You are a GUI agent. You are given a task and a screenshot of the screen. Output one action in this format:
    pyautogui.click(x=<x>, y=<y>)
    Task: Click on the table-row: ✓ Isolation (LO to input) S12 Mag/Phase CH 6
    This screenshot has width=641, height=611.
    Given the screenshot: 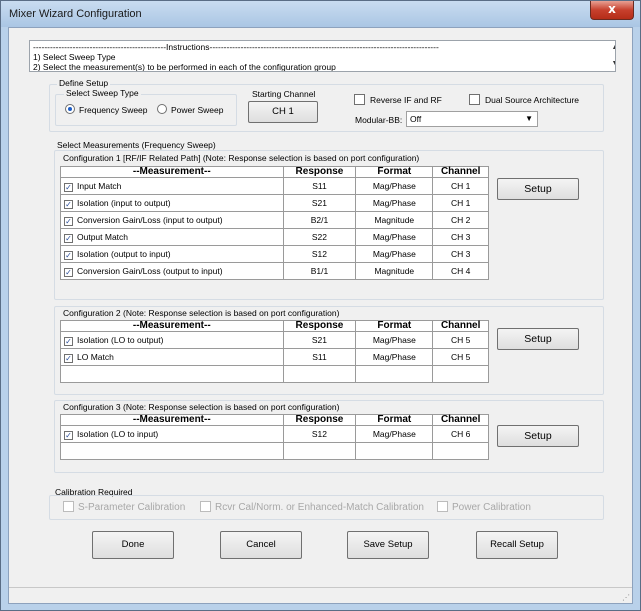 What is the action you would take?
    pyautogui.click(x=274, y=434)
    